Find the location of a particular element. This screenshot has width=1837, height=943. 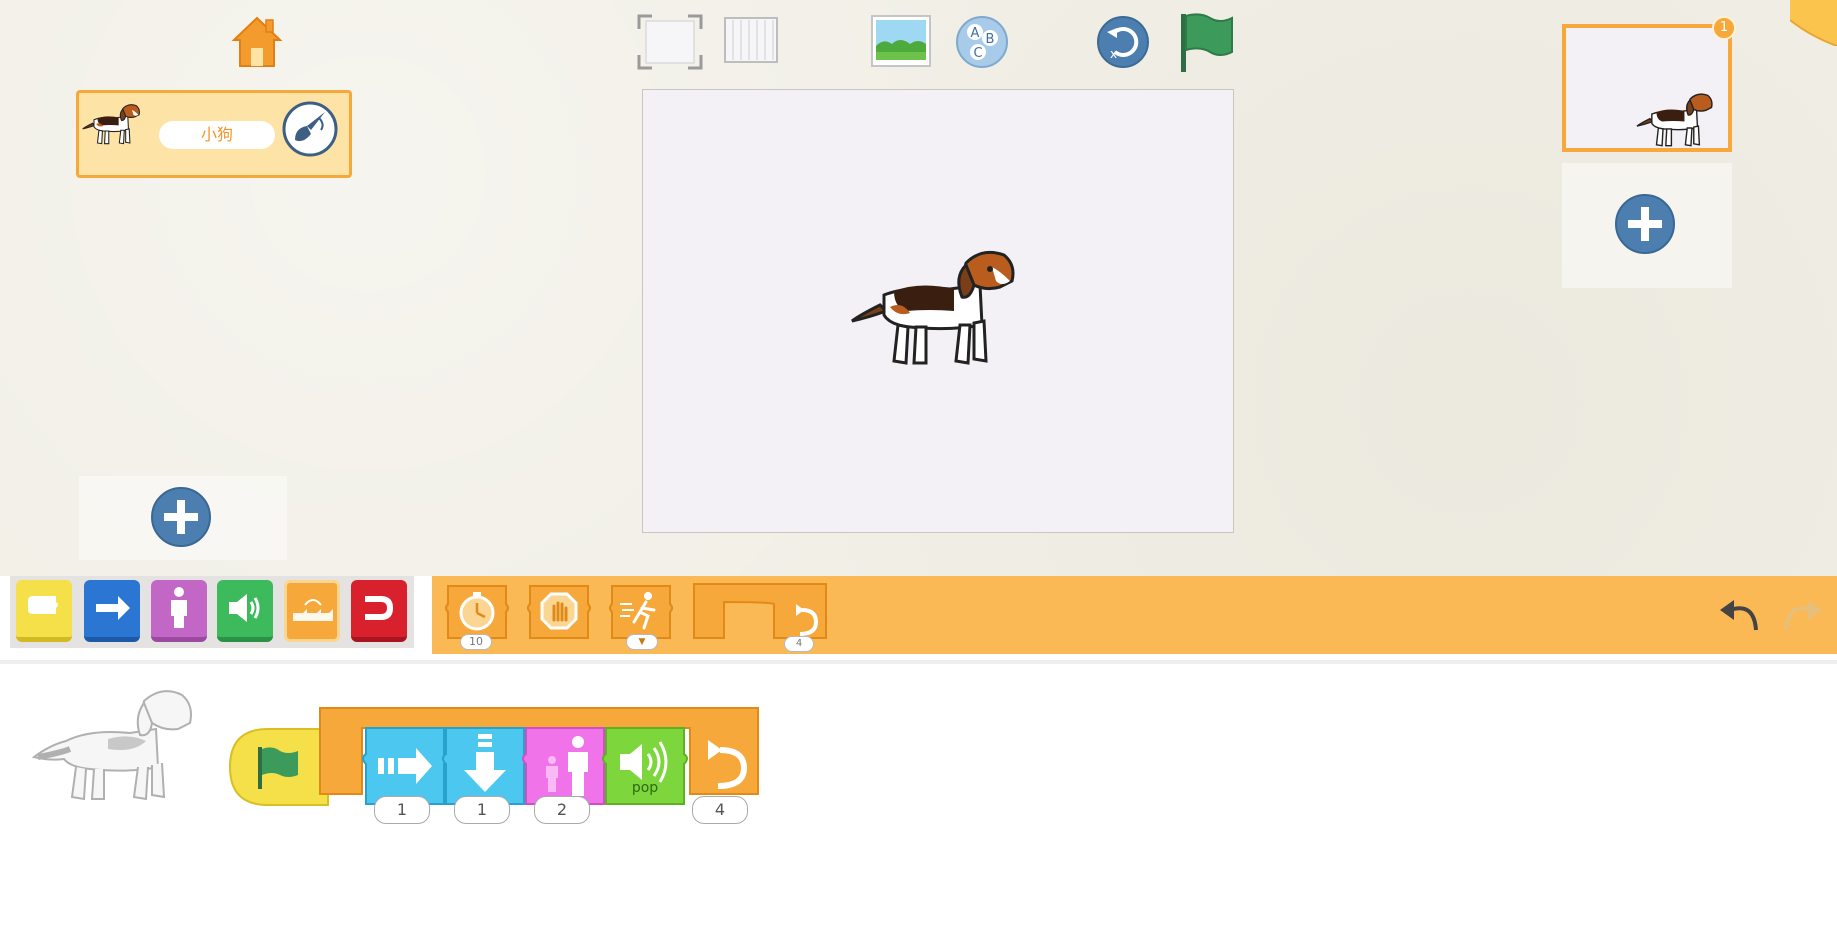

arrow-right-icon is located at coordinates (113, 608).